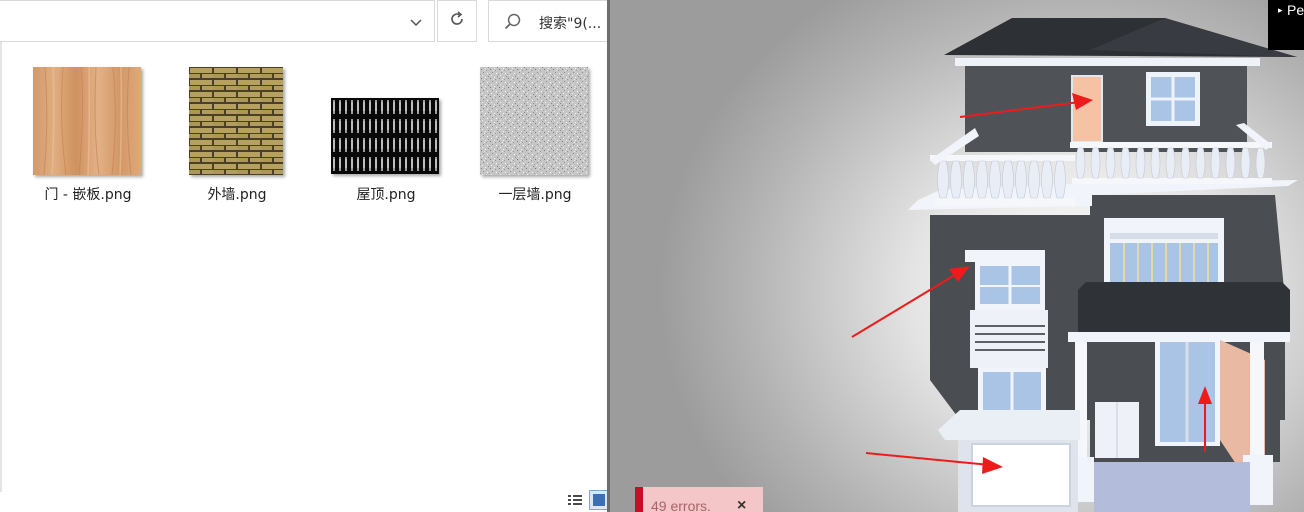  What do you see at coordinates (741, 504) in the screenshot?
I see `close-icon: ×` at bounding box center [741, 504].